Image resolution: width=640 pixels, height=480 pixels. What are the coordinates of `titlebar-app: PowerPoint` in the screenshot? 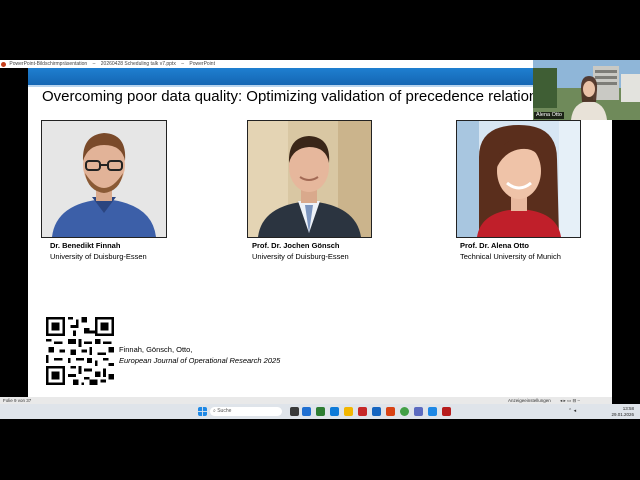 It's located at (202, 64).